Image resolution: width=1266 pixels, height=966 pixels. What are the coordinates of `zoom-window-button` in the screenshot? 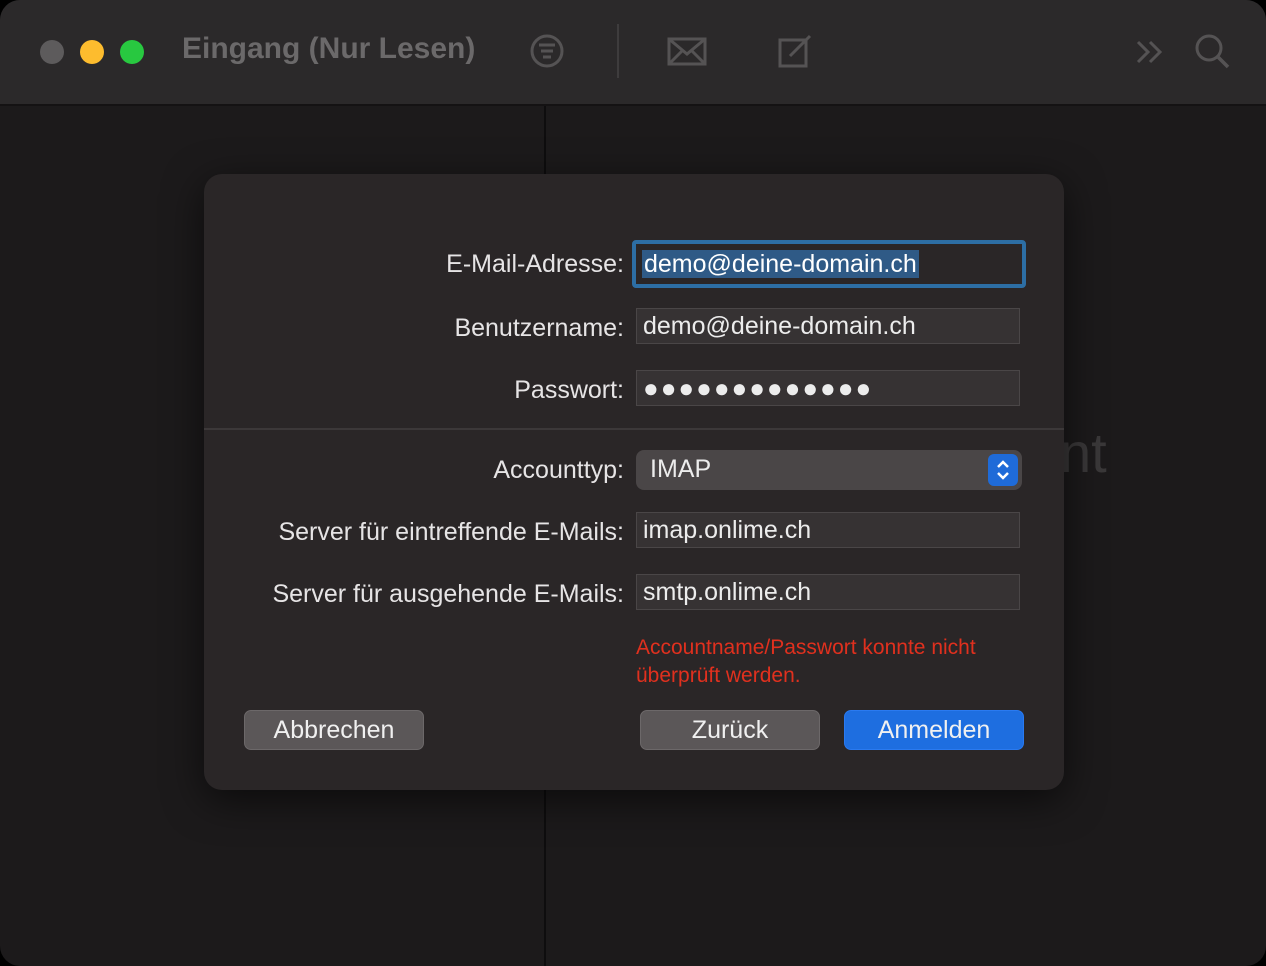 It's located at (132, 52).